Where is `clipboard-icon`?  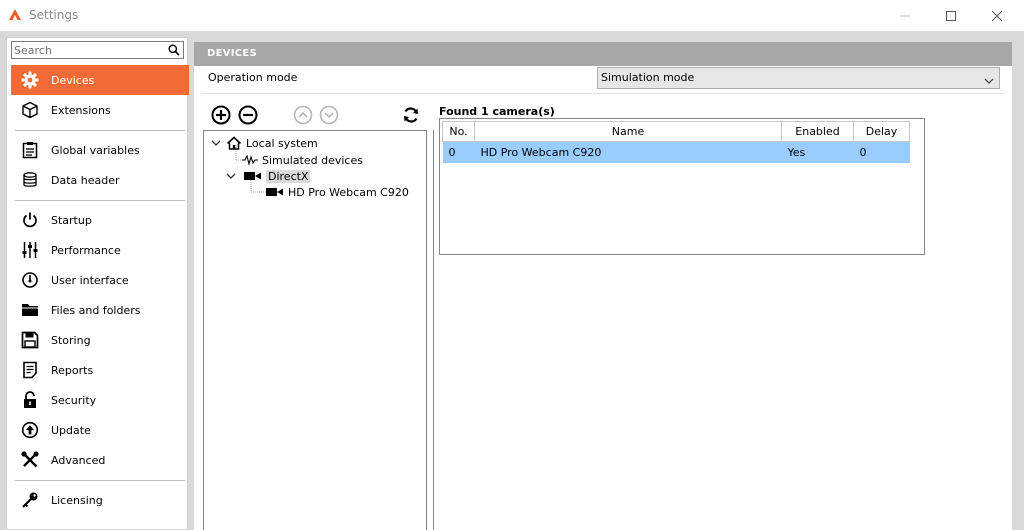 clipboard-icon is located at coordinates (30, 150).